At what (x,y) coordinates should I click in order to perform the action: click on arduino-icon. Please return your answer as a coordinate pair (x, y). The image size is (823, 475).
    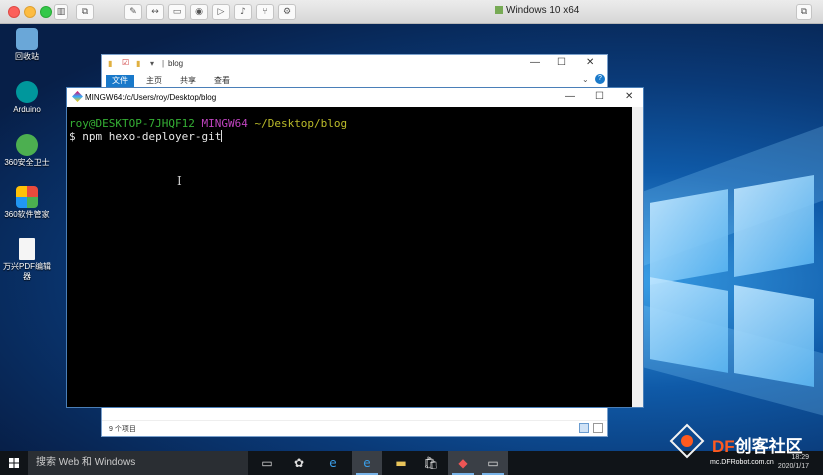
    Looking at the image, I should click on (27, 92).